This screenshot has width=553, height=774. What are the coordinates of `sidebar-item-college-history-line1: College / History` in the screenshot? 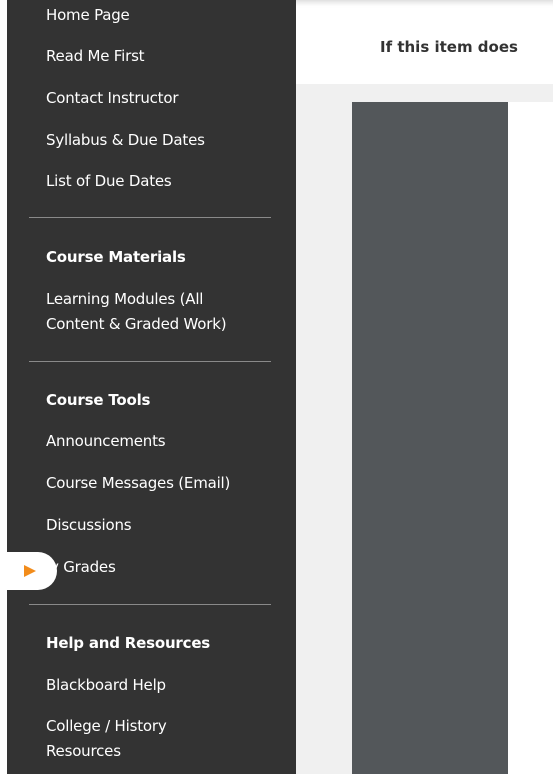 It's located at (106, 726).